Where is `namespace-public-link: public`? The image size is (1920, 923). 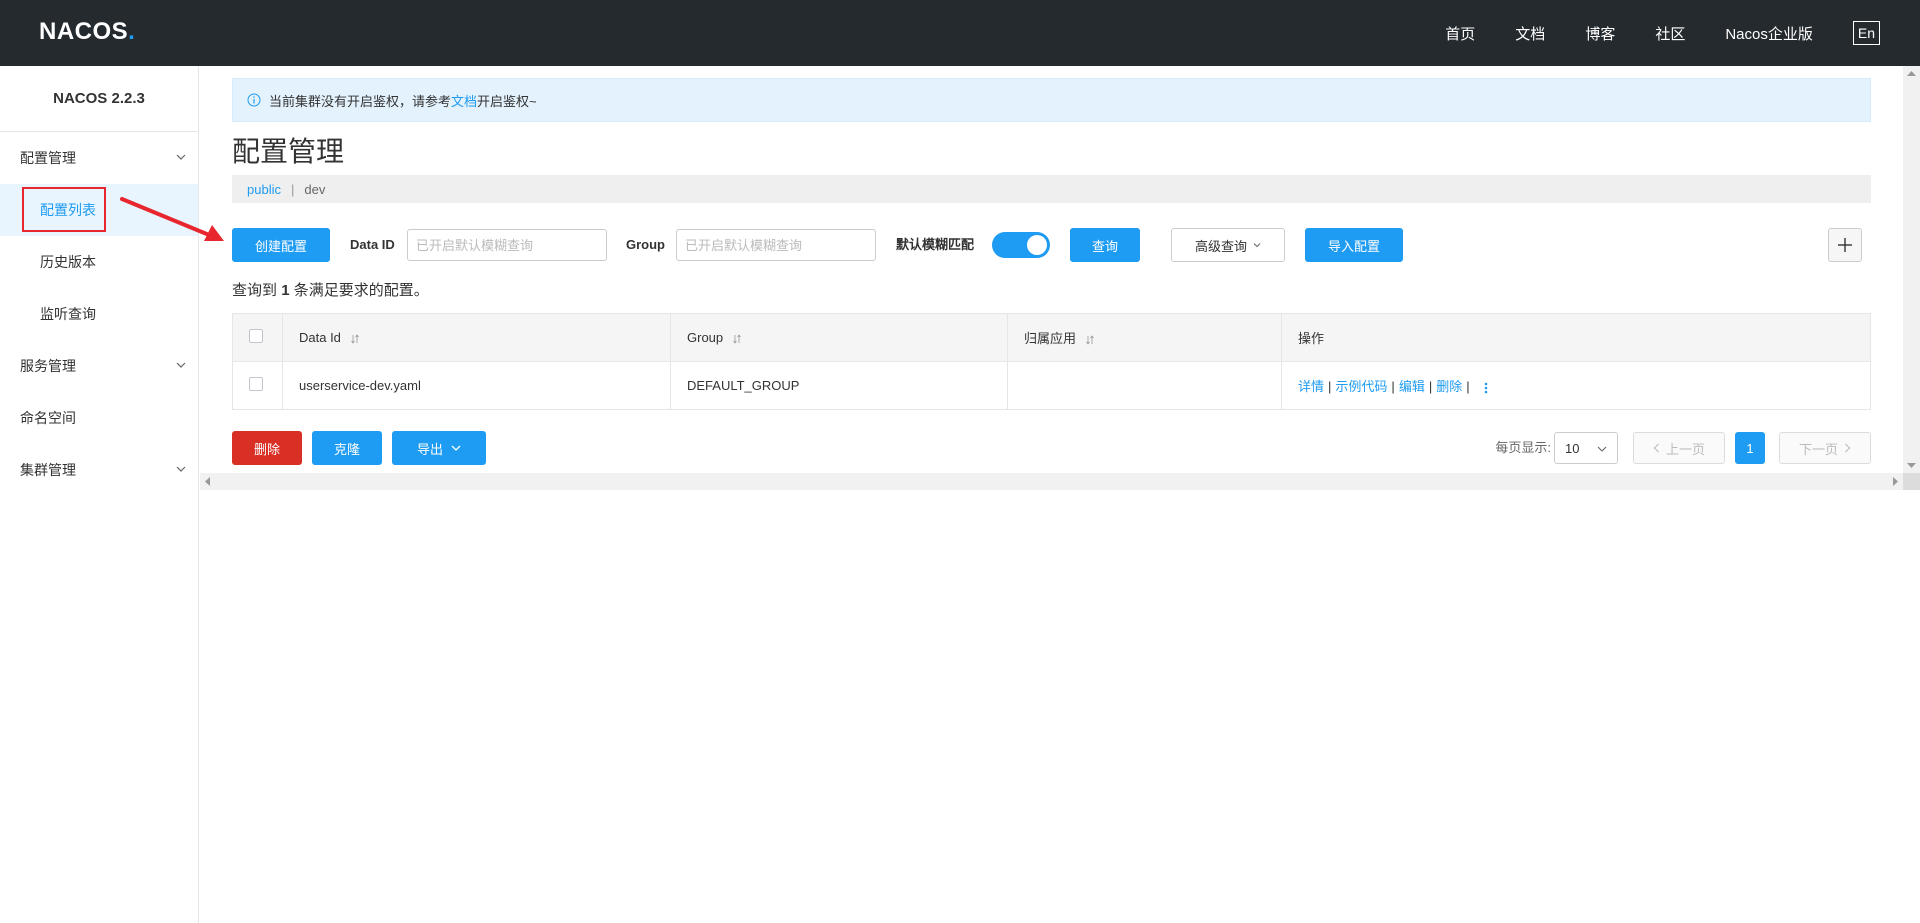
namespace-public-link: public is located at coordinates (264, 189).